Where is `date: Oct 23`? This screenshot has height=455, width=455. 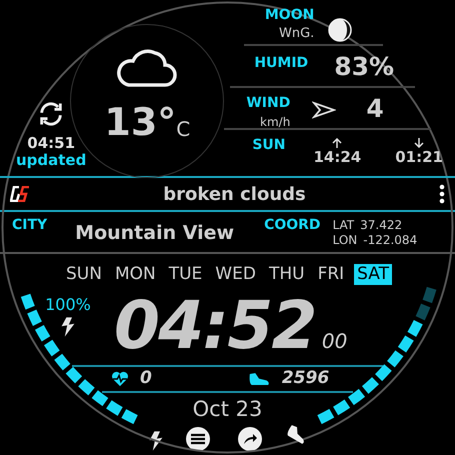 date: Oct 23 is located at coordinates (227, 409).